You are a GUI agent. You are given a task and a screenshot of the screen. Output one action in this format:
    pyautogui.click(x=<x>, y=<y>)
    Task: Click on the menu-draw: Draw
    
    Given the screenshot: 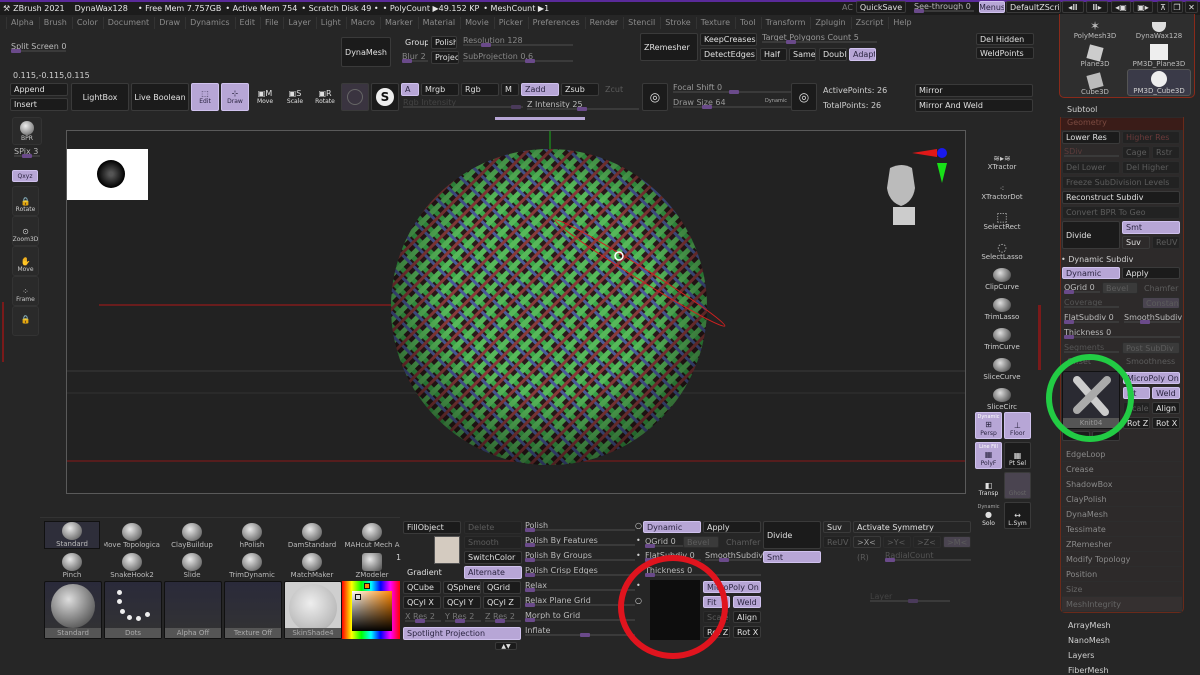 What is the action you would take?
    pyautogui.click(x=169, y=22)
    